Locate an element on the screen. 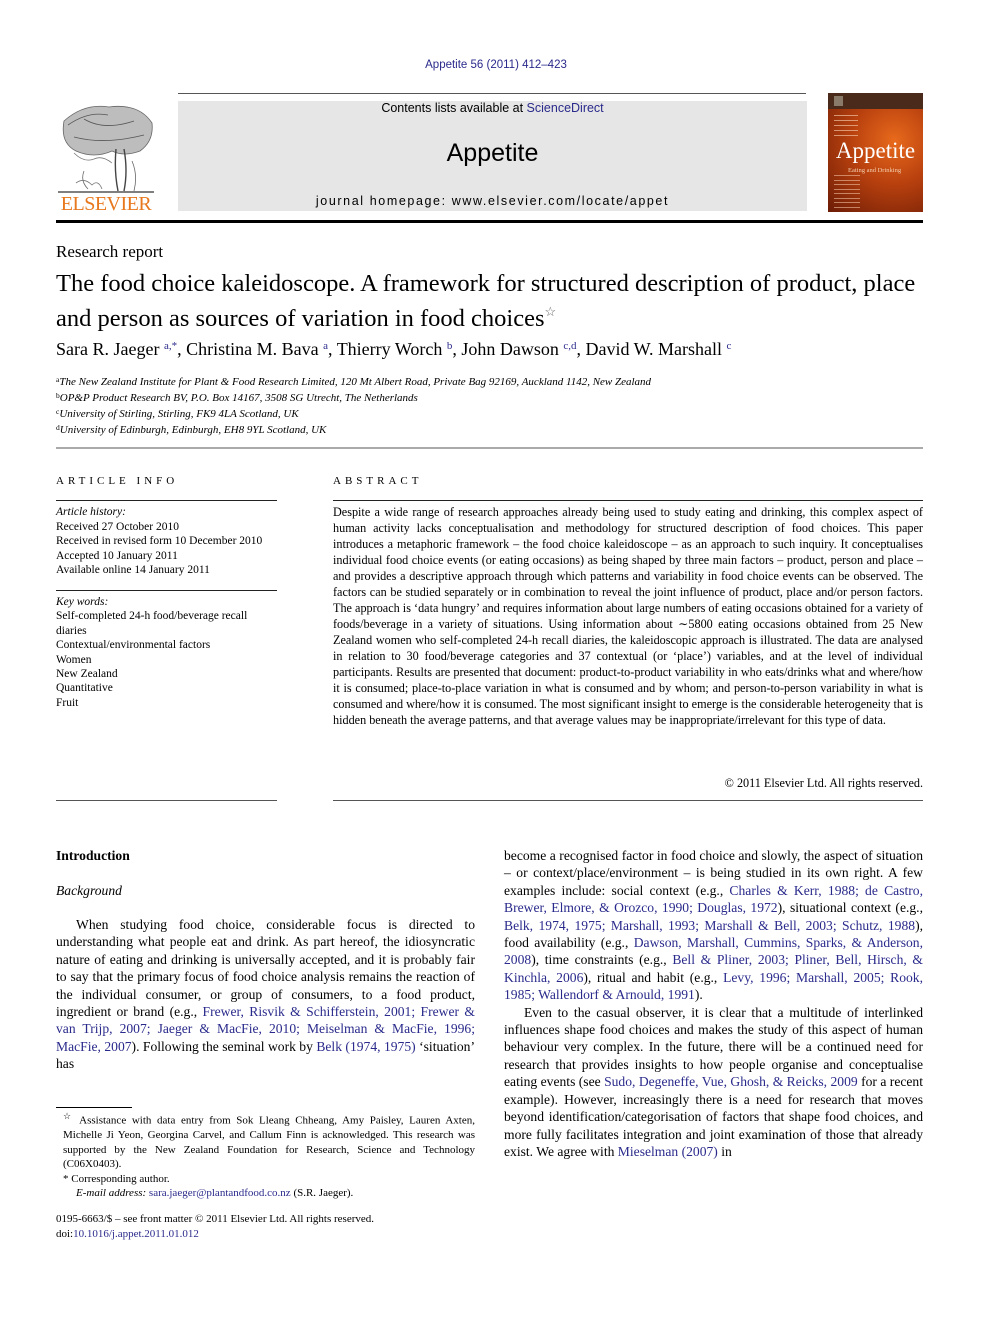 This screenshot has height=1323, width=992. author-name: John Dawson is located at coordinates (512, 349).